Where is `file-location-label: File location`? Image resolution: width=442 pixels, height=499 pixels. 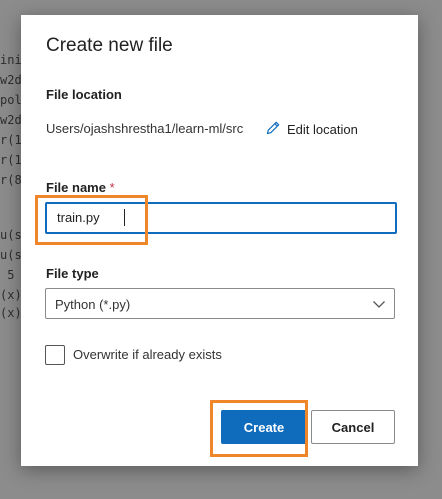 file-location-label: File location is located at coordinates (84, 94).